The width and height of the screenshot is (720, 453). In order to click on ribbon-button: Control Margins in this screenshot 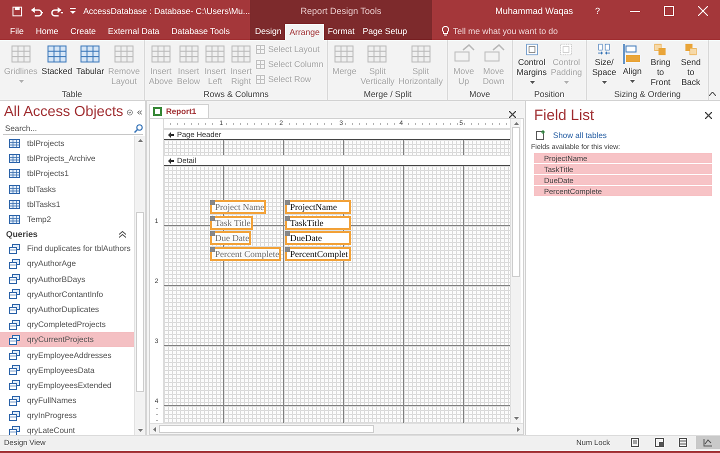, I will do `click(531, 63)`.